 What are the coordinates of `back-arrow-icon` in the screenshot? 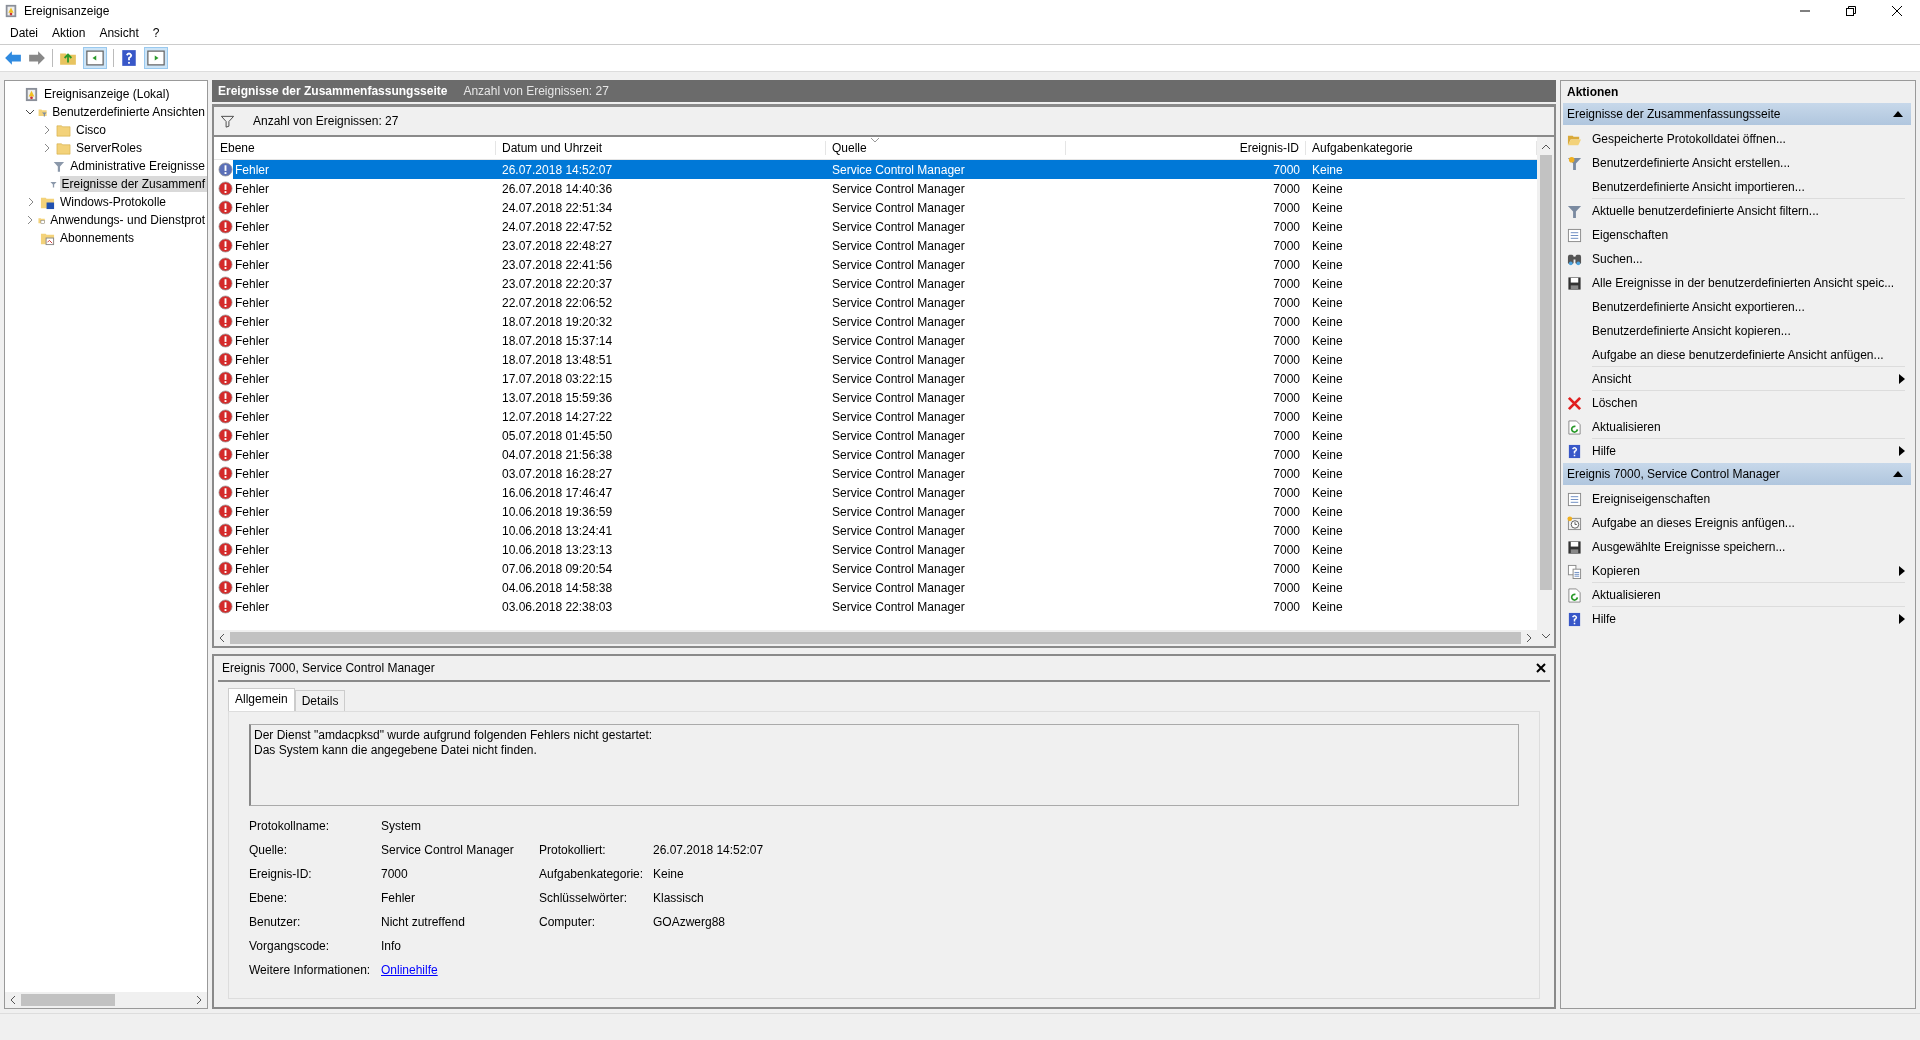 It's located at (13, 58).